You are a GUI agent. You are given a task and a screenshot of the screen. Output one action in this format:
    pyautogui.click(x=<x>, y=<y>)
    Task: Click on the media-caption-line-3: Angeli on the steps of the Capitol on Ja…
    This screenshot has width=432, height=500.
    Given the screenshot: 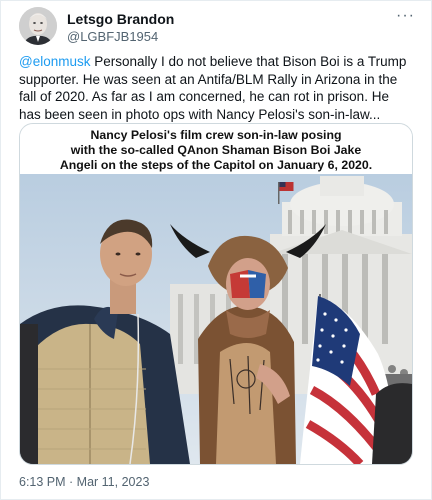 What is the action you would take?
    pyautogui.click(x=216, y=165)
    